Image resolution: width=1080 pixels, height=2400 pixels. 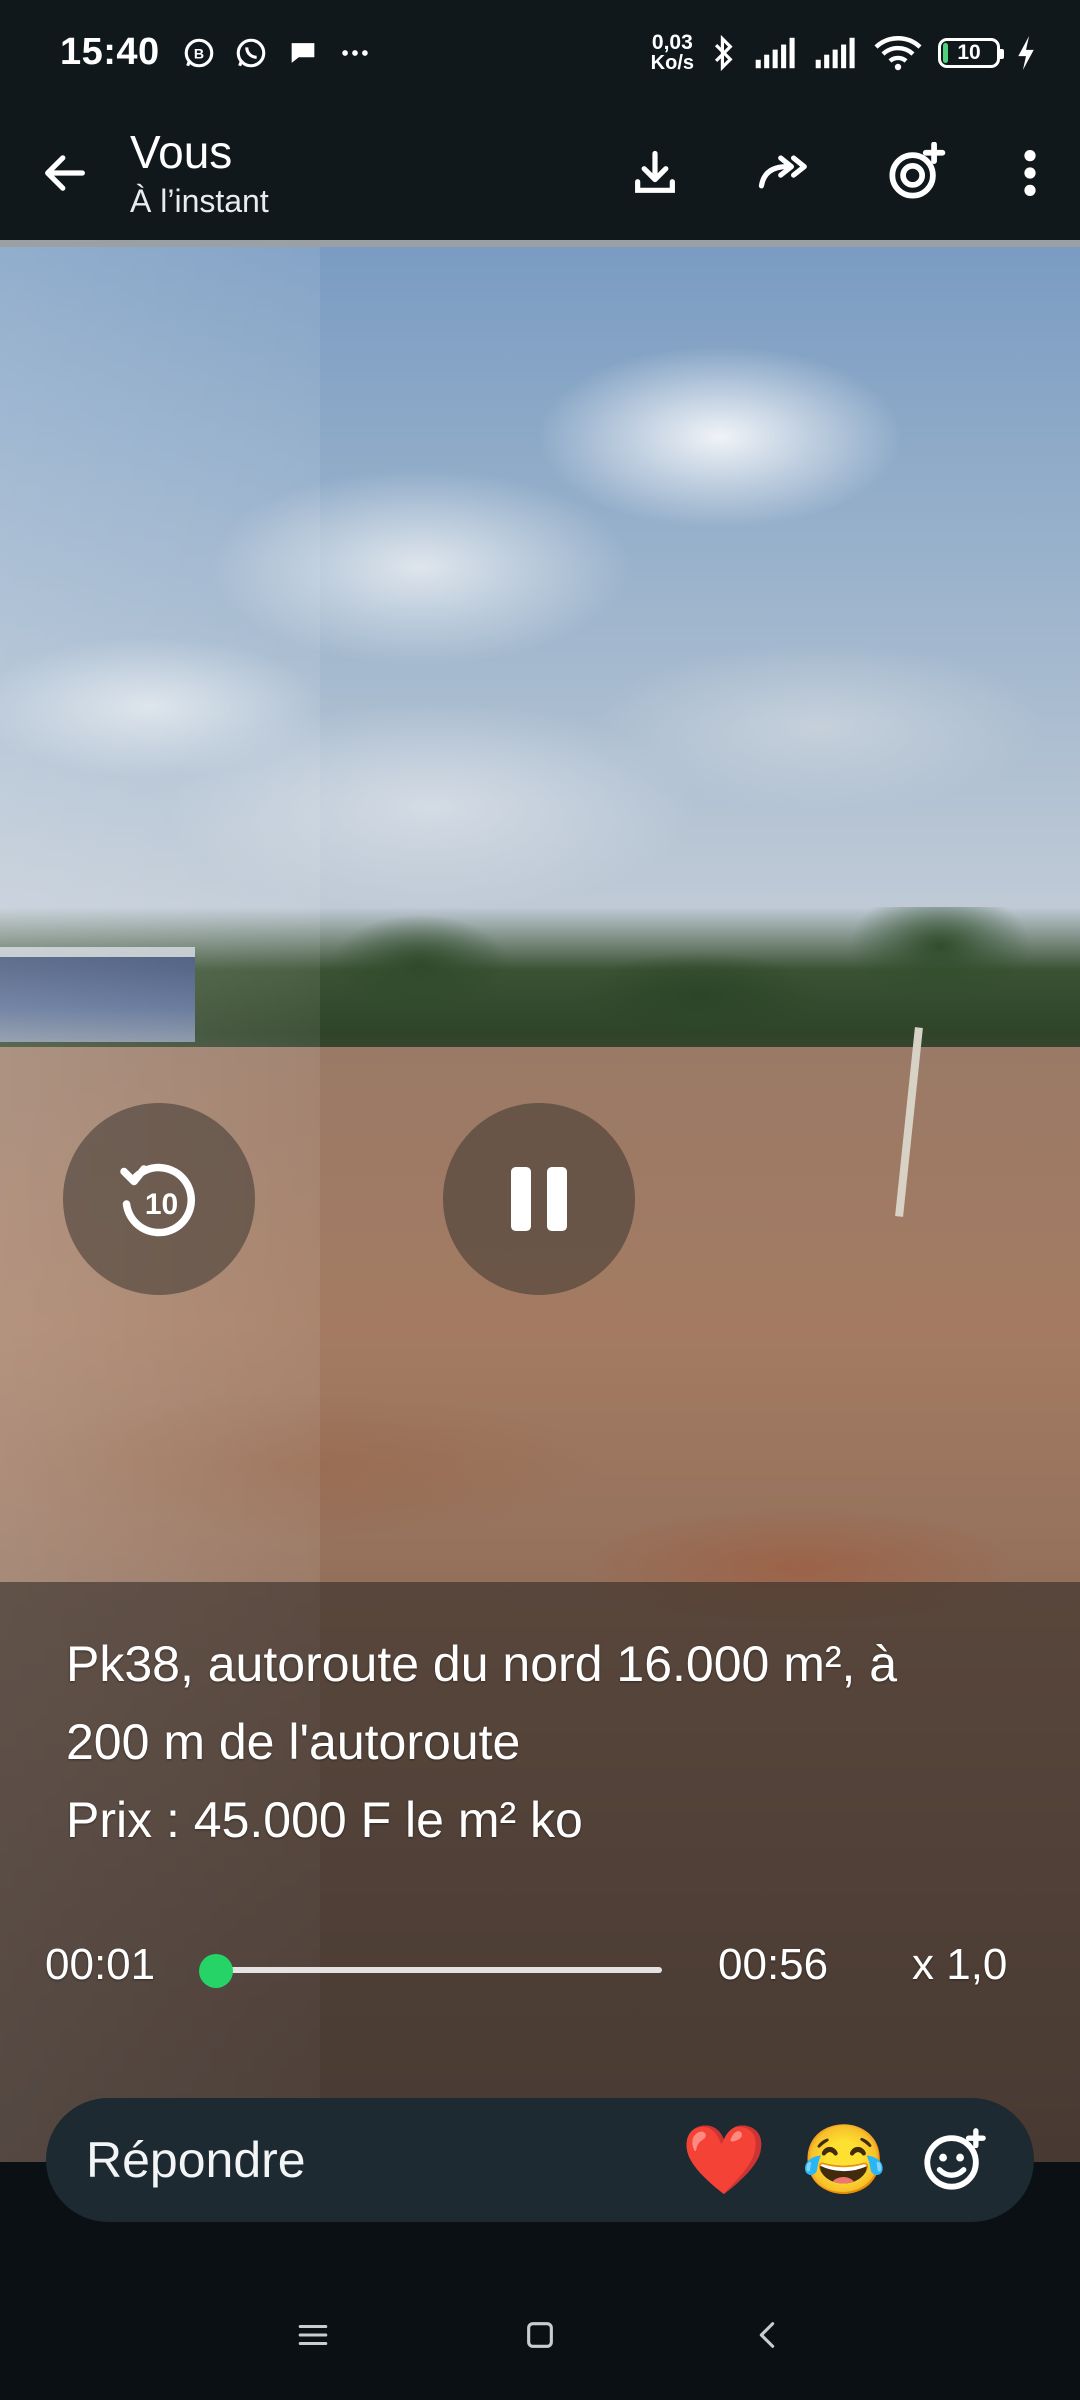 I want to click on quick-reactions: ❤️ 😂, so click(x=834, y=2160).